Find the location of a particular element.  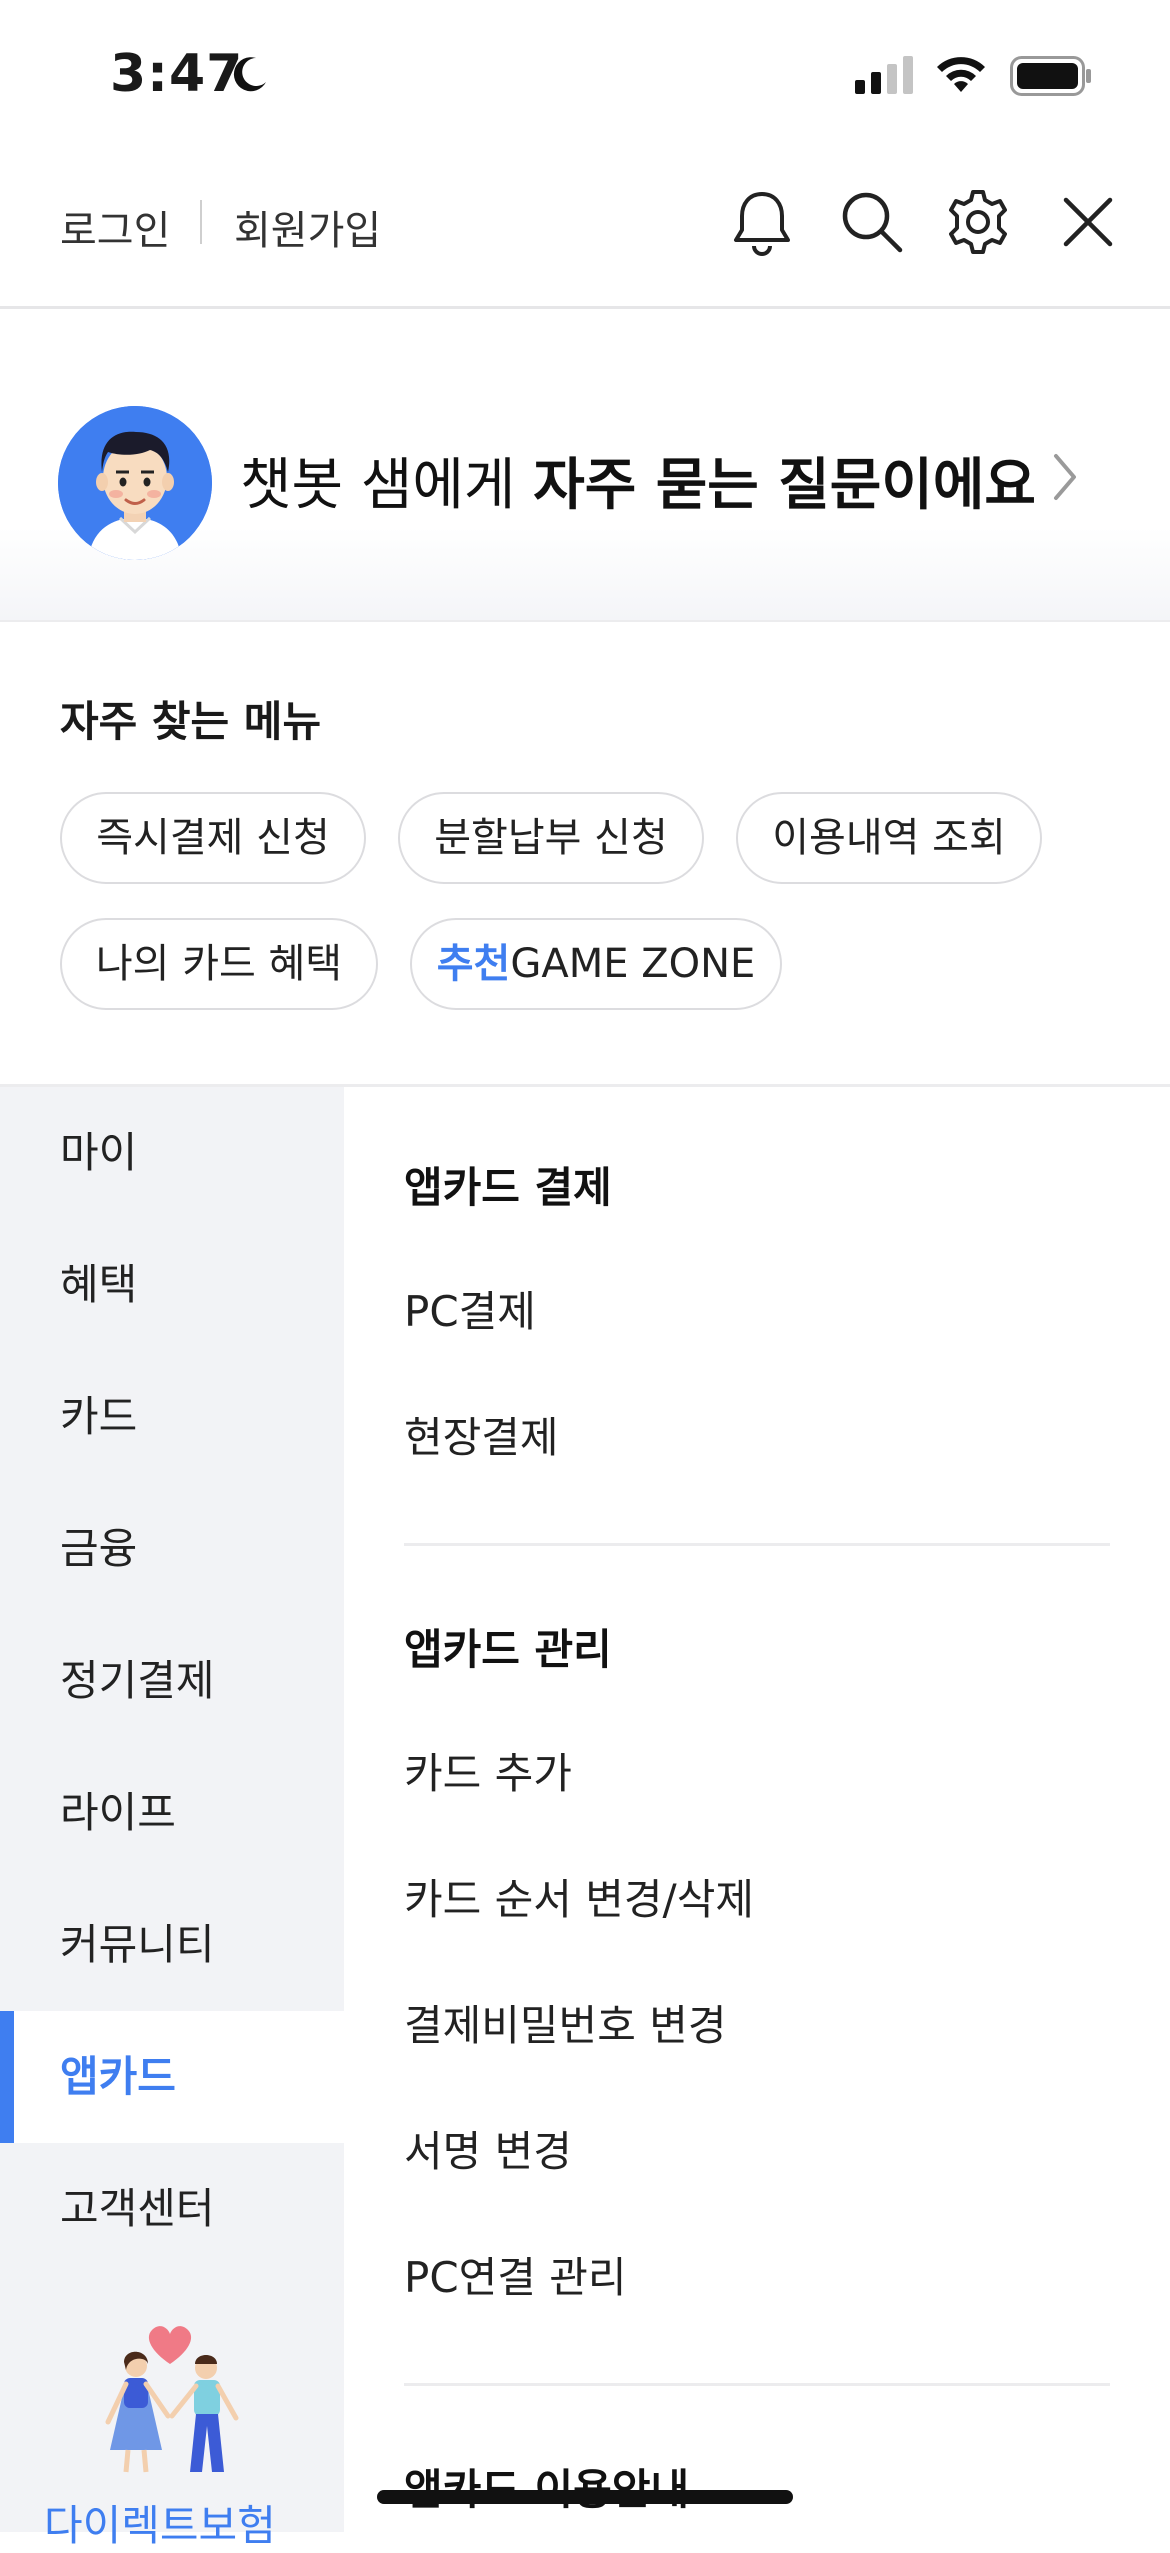

status-time: 3:47 is located at coordinates (177, 74).